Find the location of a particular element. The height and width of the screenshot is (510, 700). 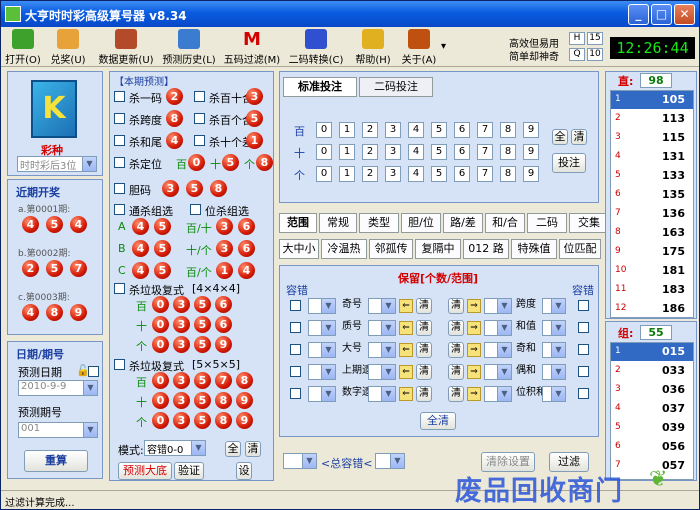

weisha-checkbox is located at coordinates (195, 209).